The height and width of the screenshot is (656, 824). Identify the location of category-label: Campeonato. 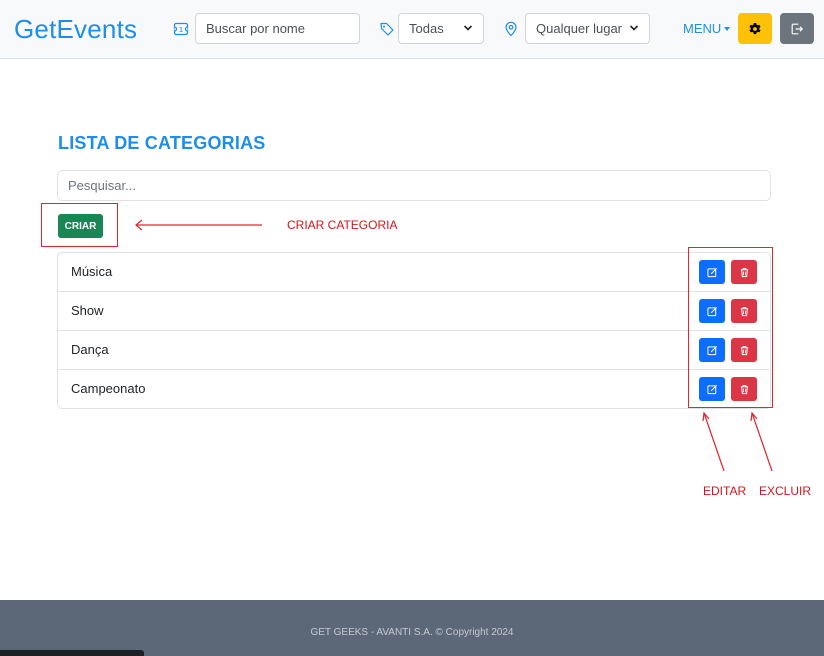
(108, 388).